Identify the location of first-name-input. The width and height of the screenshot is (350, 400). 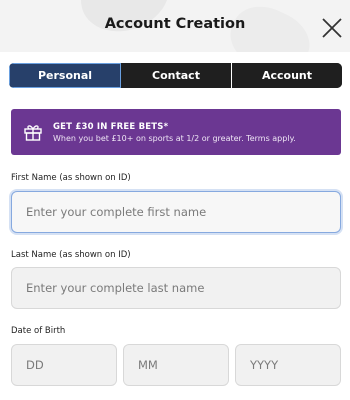
(176, 212).